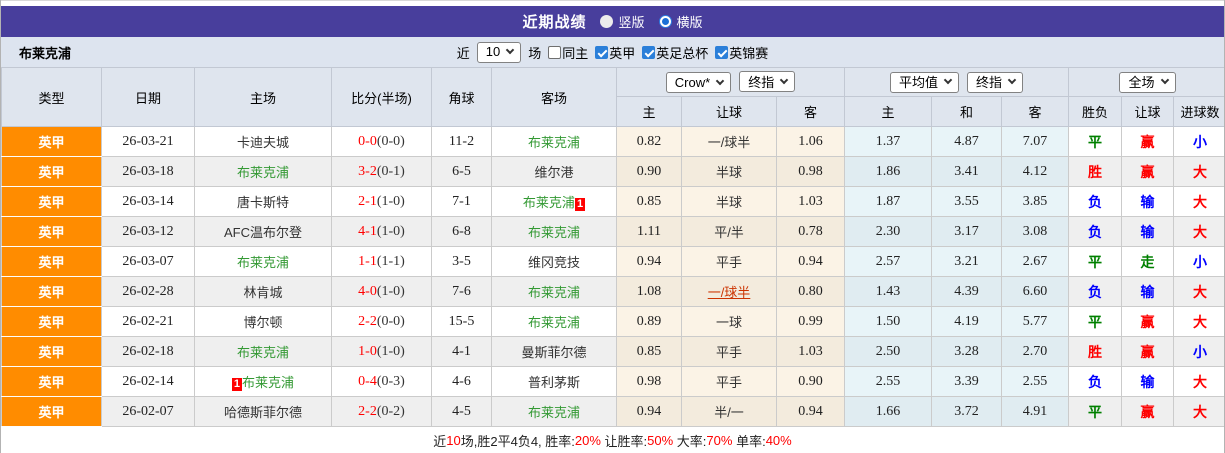 The width and height of the screenshot is (1225, 453). Describe the element at coordinates (568, 52) in the screenshot. I see `filter-checkbox-same-home: 同主` at that location.